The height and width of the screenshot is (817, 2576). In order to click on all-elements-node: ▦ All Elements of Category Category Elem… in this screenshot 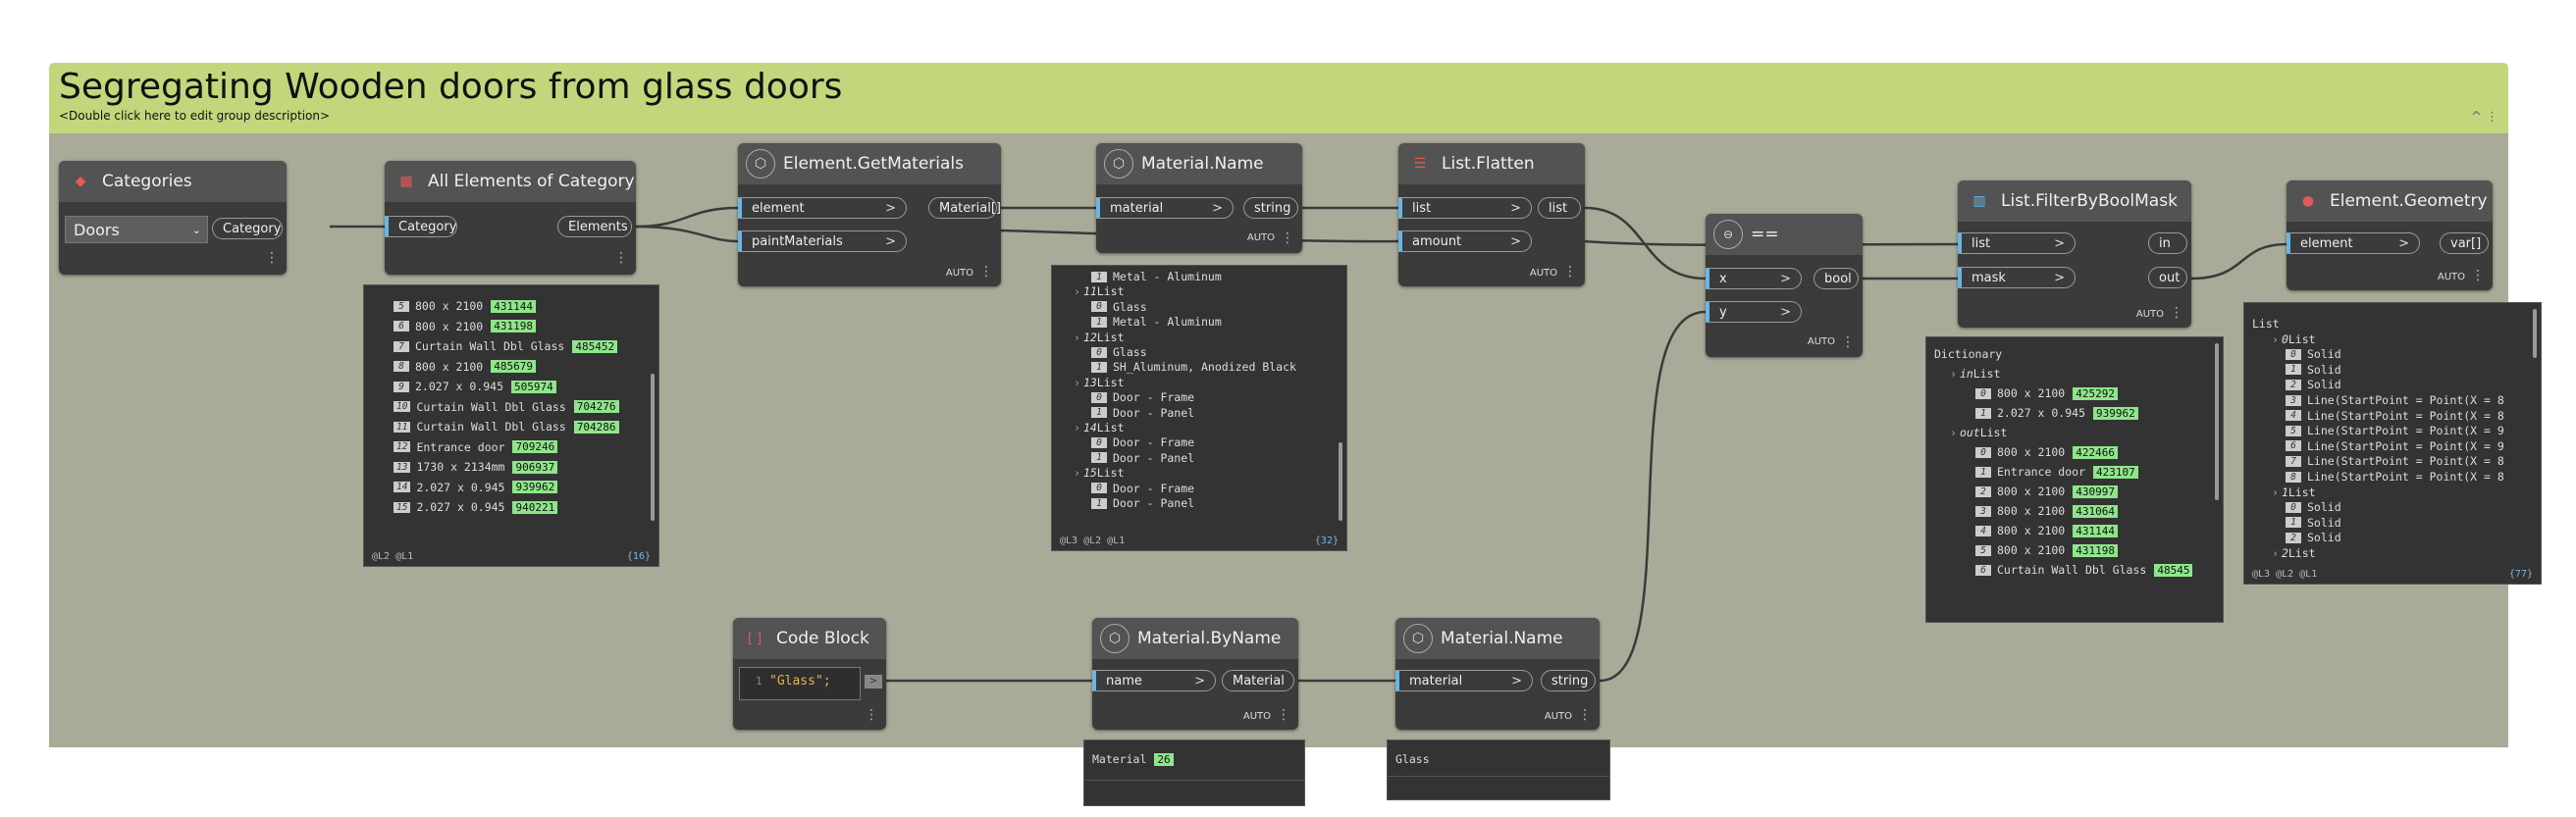, I will do `click(510, 218)`.